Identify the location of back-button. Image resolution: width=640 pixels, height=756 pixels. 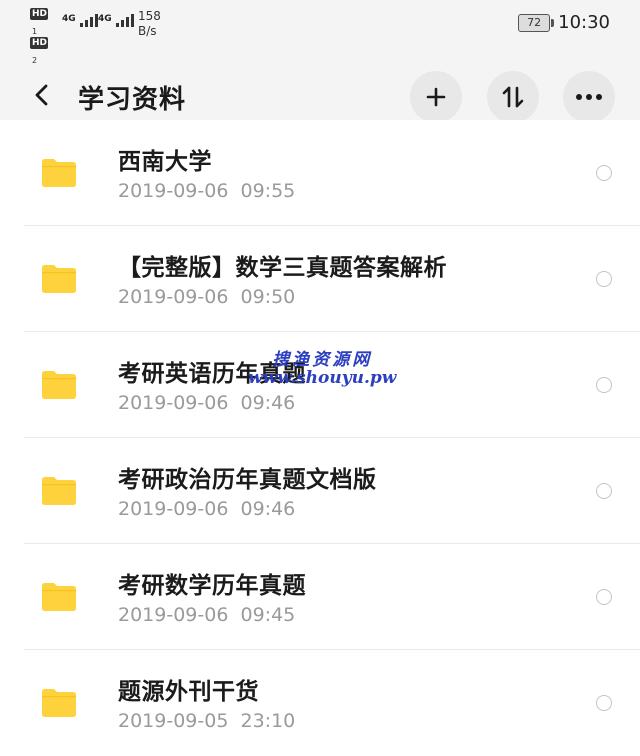
(42, 95).